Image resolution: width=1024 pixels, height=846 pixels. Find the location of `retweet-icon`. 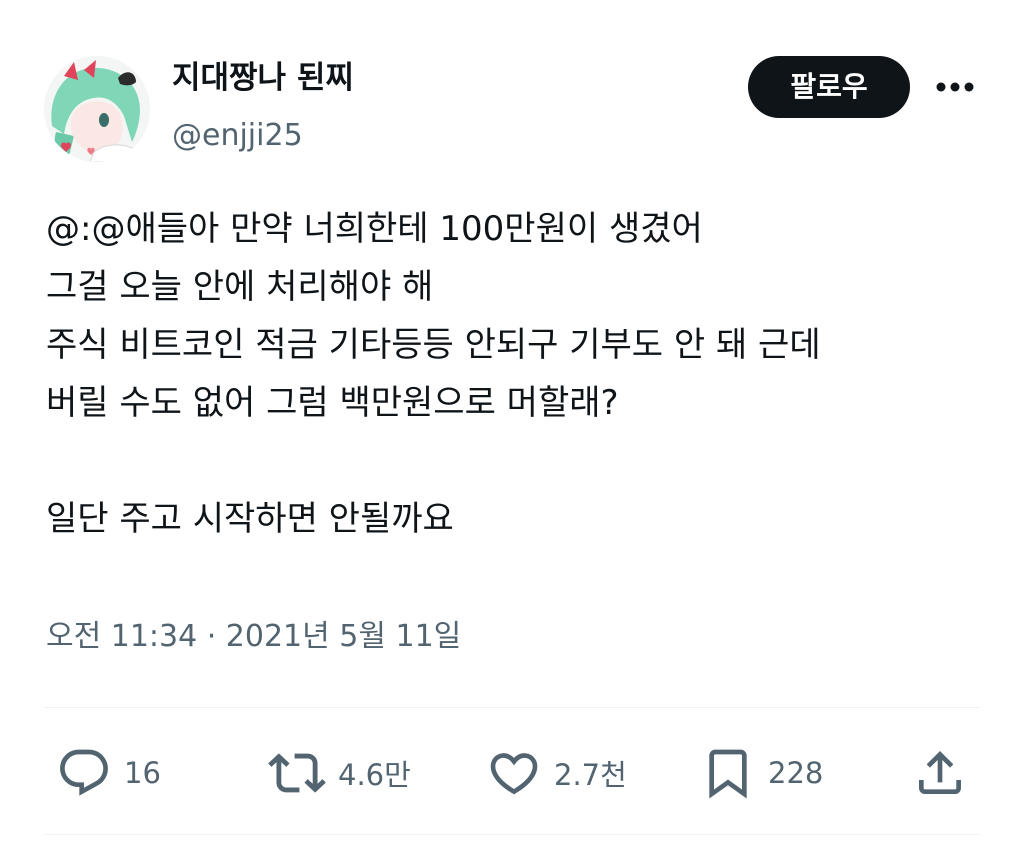

retweet-icon is located at coordinates (297, 773).